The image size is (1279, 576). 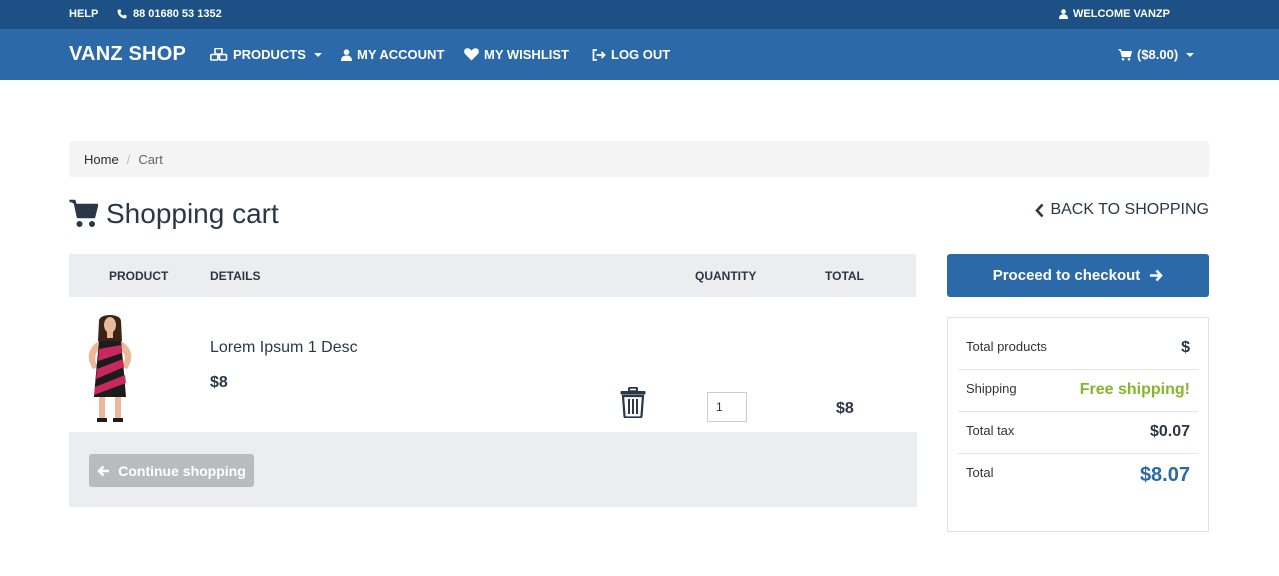 What do you see at coordinates (192, 213) in the screenshot?
I see `page-title-text: Shopping cart` at bounding box center [192, 213].